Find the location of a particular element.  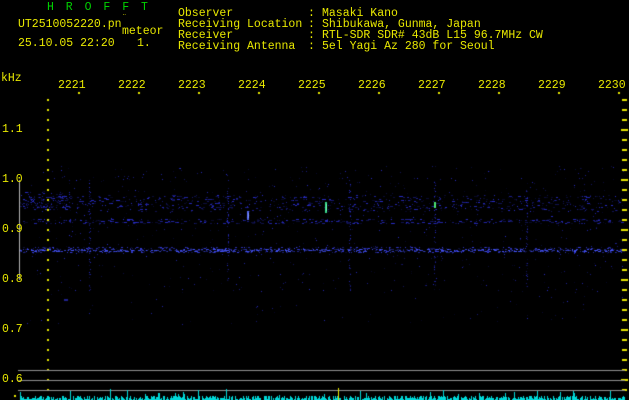

freq-label: 1.0 is located at coordinates (12, 179).